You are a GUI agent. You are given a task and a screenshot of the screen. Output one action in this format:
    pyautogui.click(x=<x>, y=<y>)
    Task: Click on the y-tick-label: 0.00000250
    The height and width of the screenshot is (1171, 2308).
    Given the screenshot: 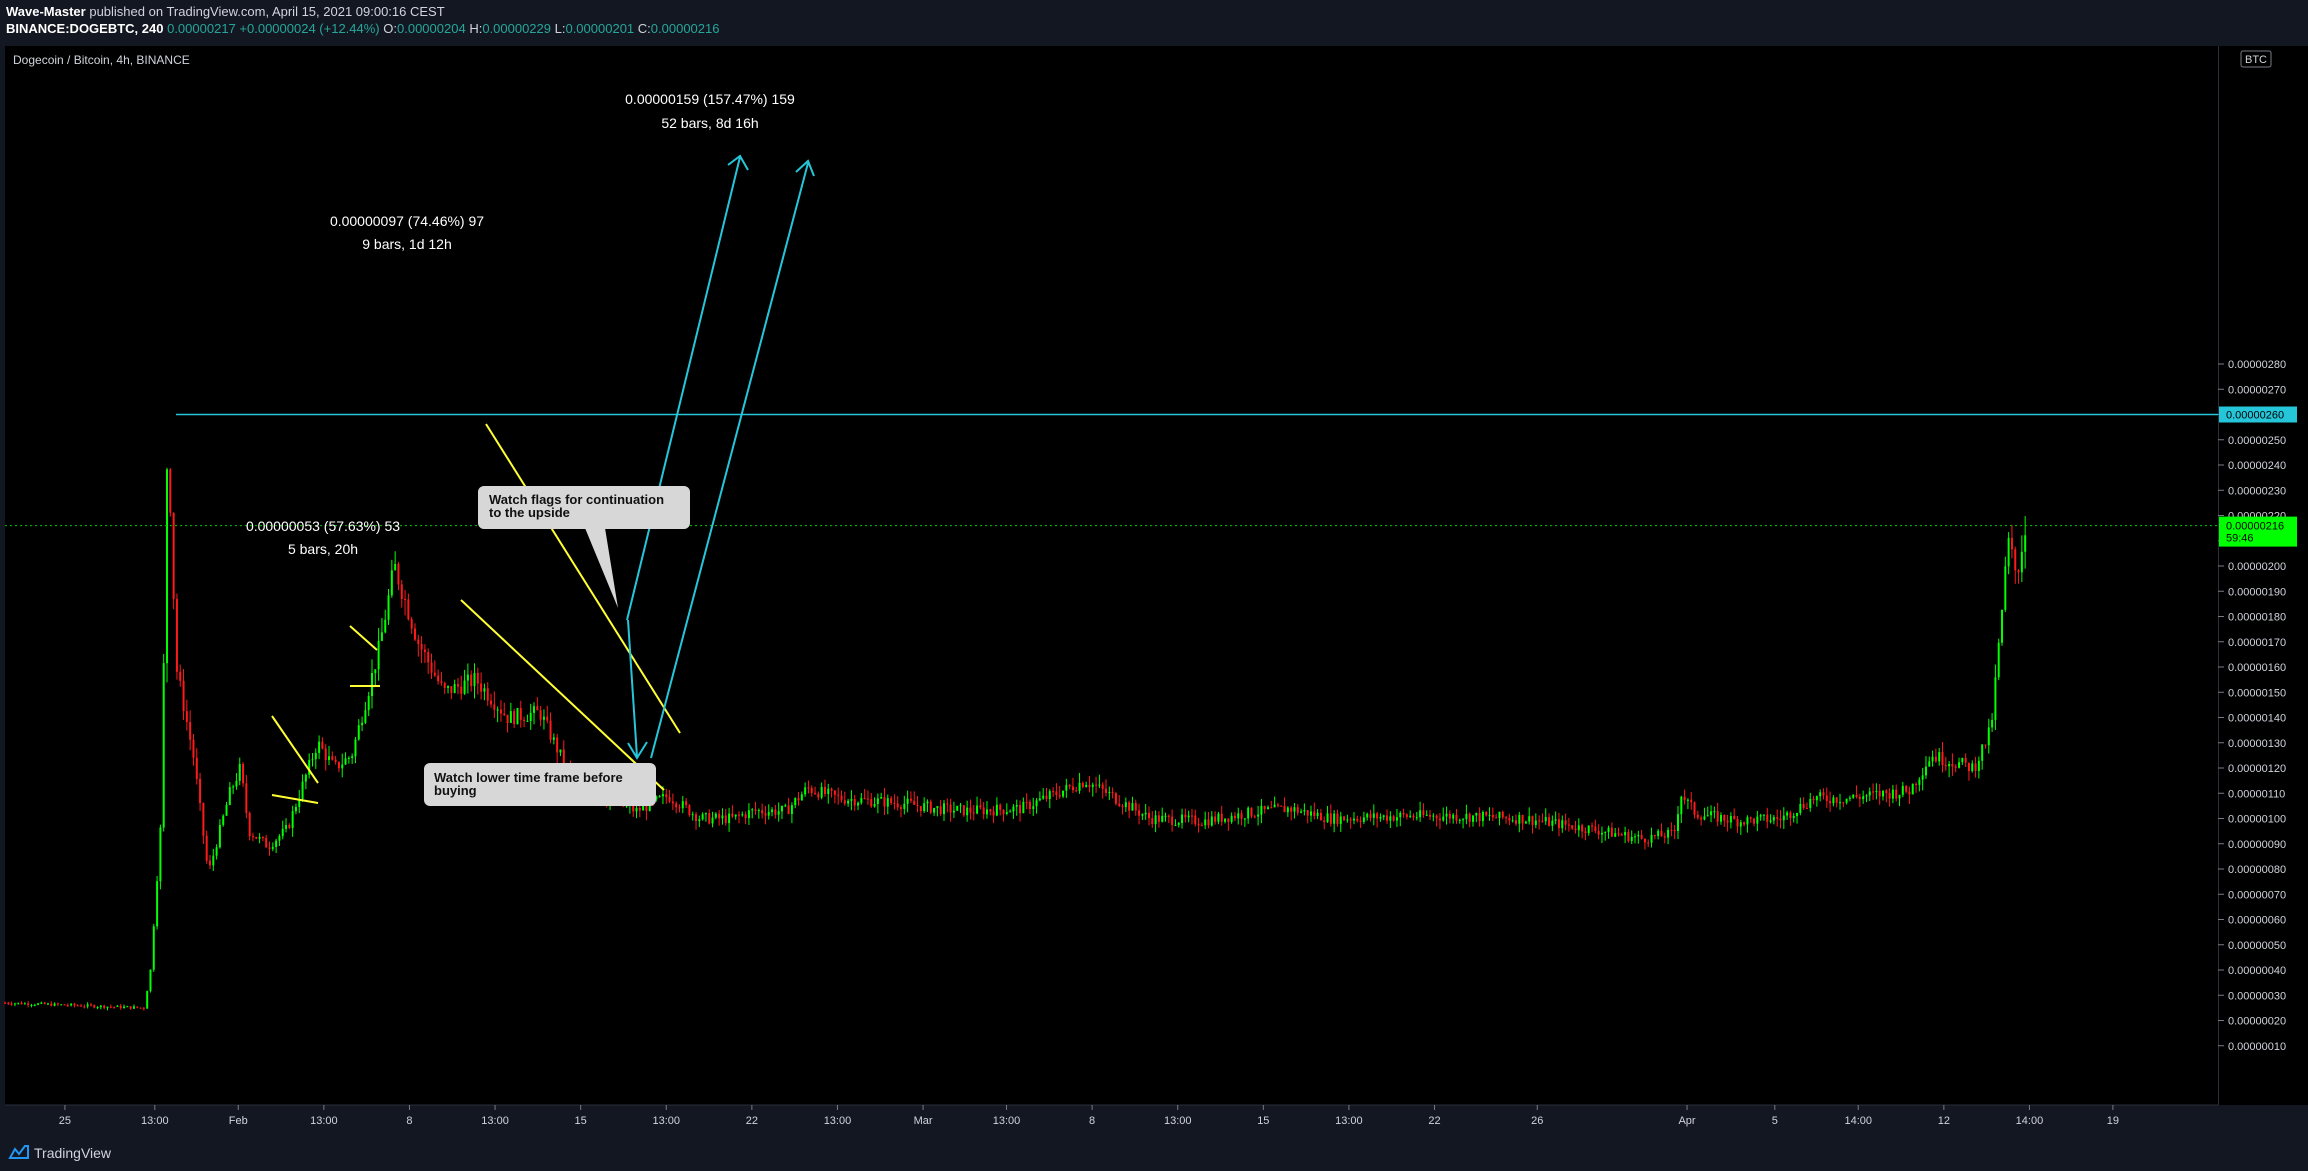 What is the action you would take?
    pyautogui.click(x=2257, y=441)
    